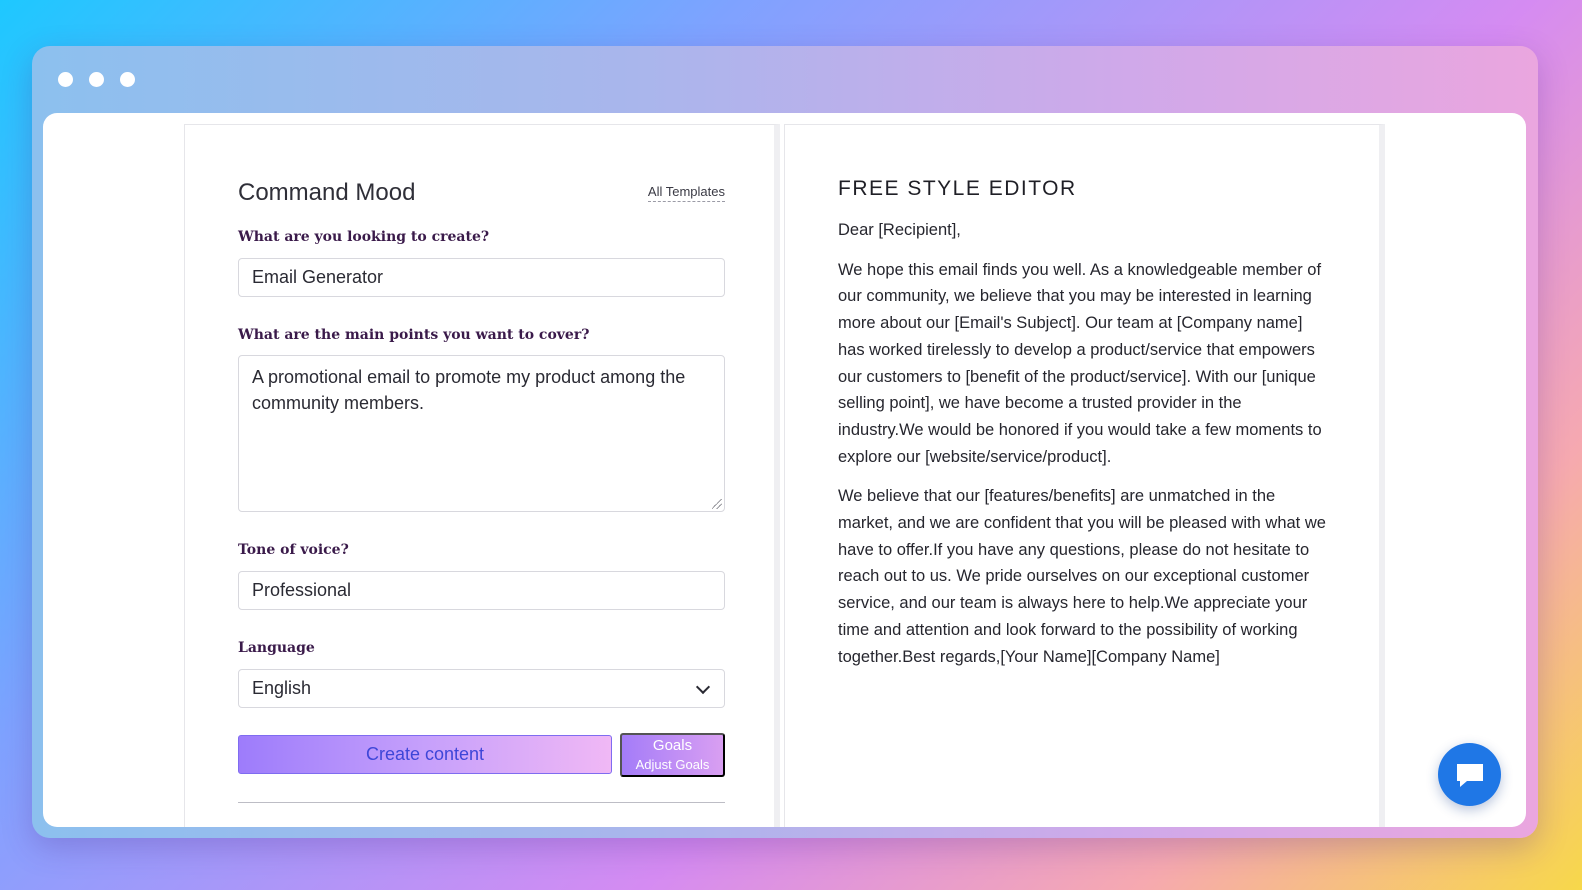 The image size is (1582, 890). I want to click on window-controls, so click(96, 79).